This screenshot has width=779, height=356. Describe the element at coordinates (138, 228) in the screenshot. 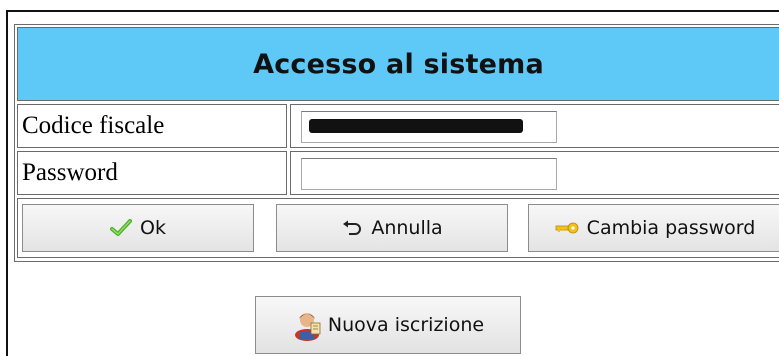

I see `ok-button: Ok` at that location.